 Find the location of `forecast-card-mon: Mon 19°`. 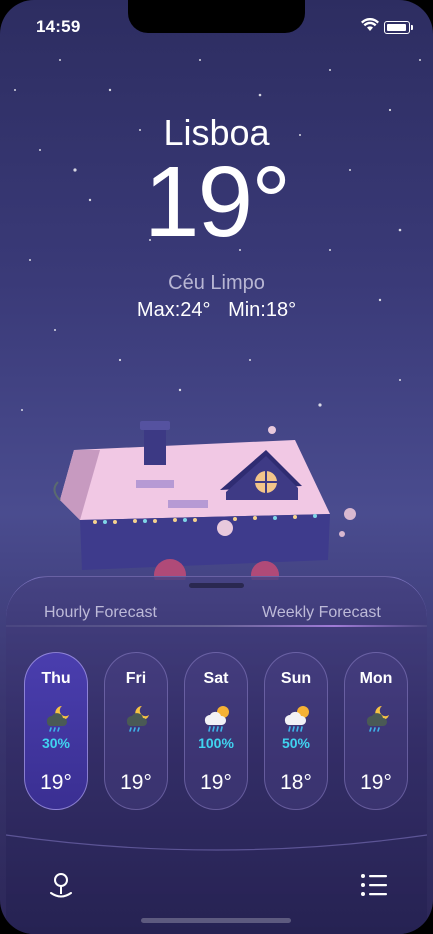

forecast-card-mon: Mon 19° is located at coordinates (376, 731).